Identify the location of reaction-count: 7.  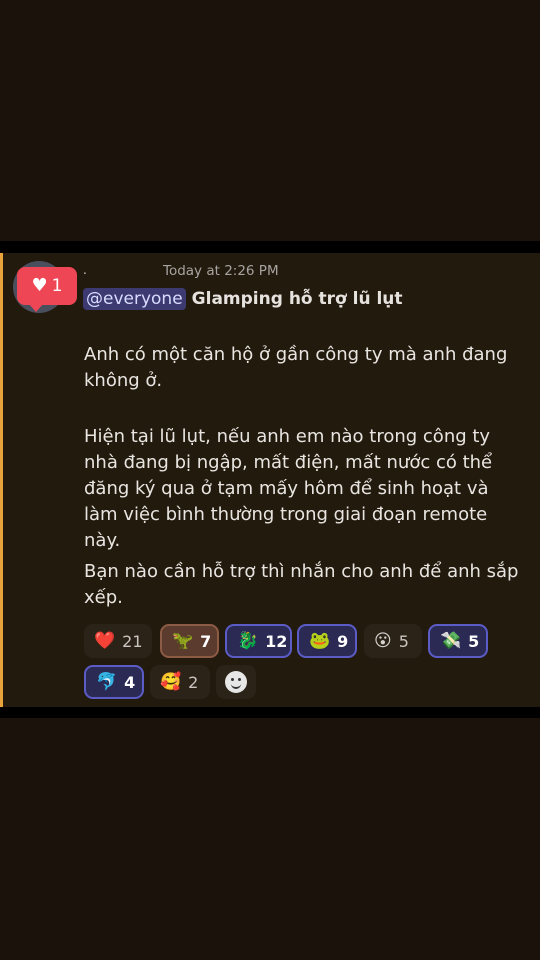
(206, 641).